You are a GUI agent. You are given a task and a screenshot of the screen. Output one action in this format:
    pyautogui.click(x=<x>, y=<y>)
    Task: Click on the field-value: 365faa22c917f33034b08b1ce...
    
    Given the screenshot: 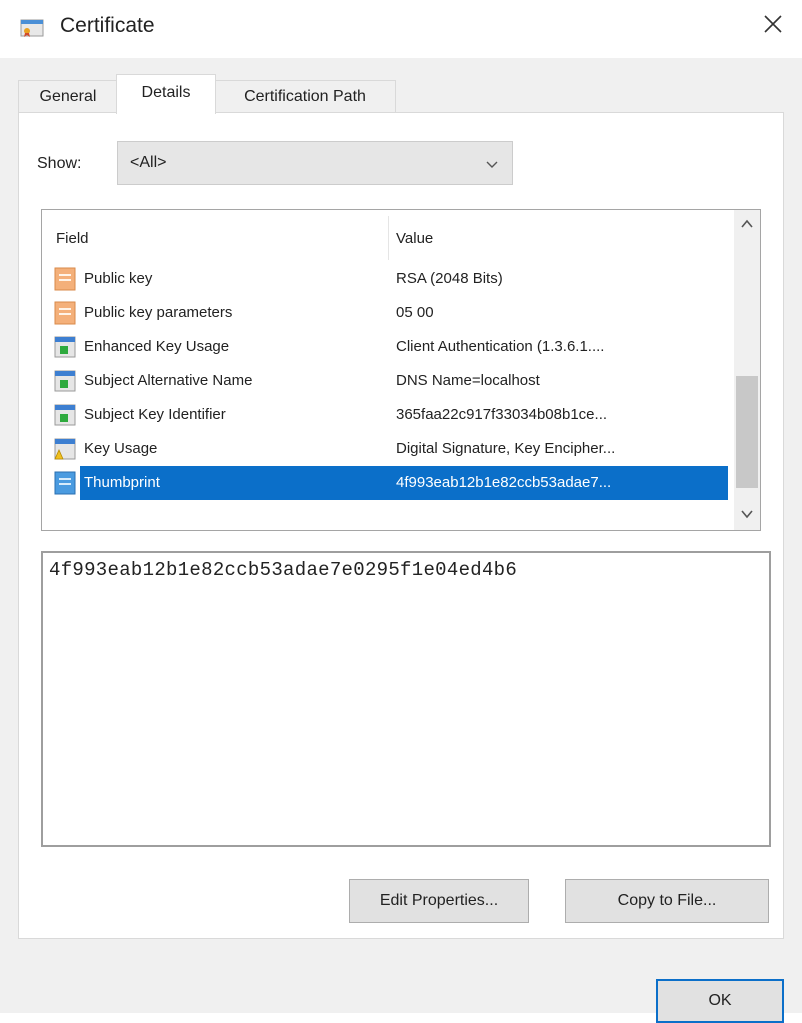 What is the action you would take?
    pyautogui.click(x=502, y=414)
    